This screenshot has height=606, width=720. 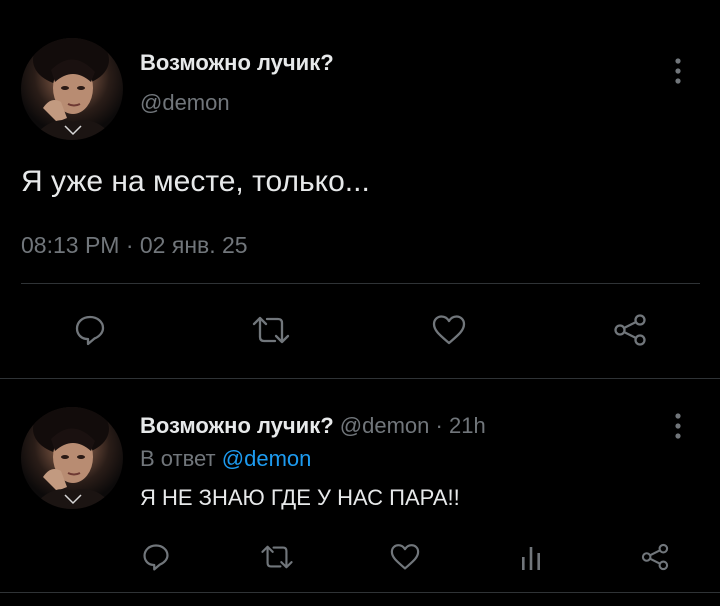 I want to click on reply-context: В ответ @demon, so click(x=225, y=459).